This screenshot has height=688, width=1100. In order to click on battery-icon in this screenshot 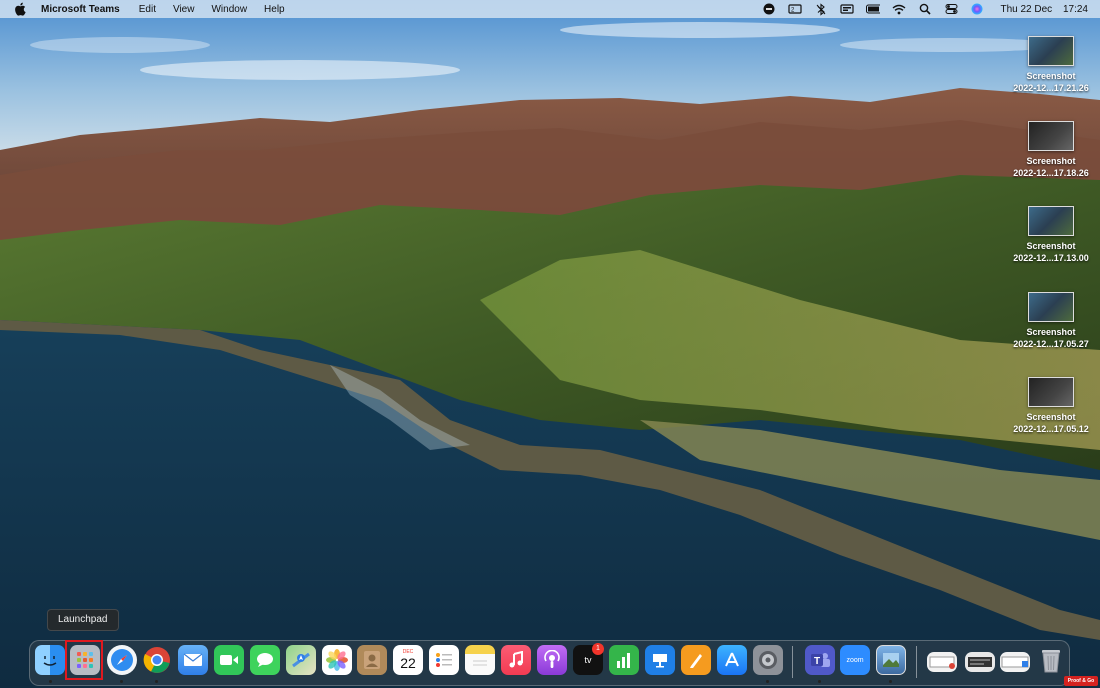, I will do `click(873, 9)`.